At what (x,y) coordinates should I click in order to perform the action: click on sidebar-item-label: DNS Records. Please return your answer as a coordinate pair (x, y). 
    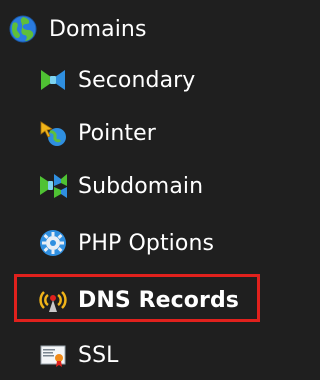
    Looking at the image, I should click on (158, 300).